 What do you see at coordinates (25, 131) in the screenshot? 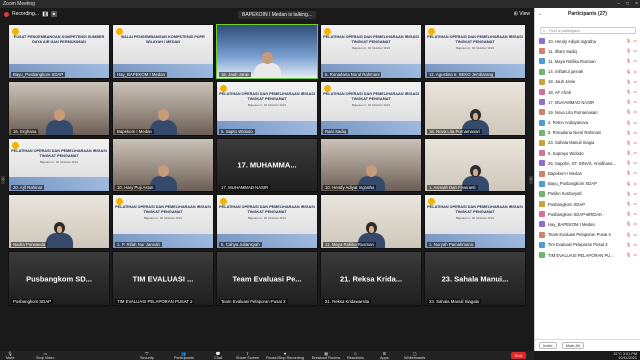
I see `tile-name-label: 16. Erghana` at bounding box center [25, 131].